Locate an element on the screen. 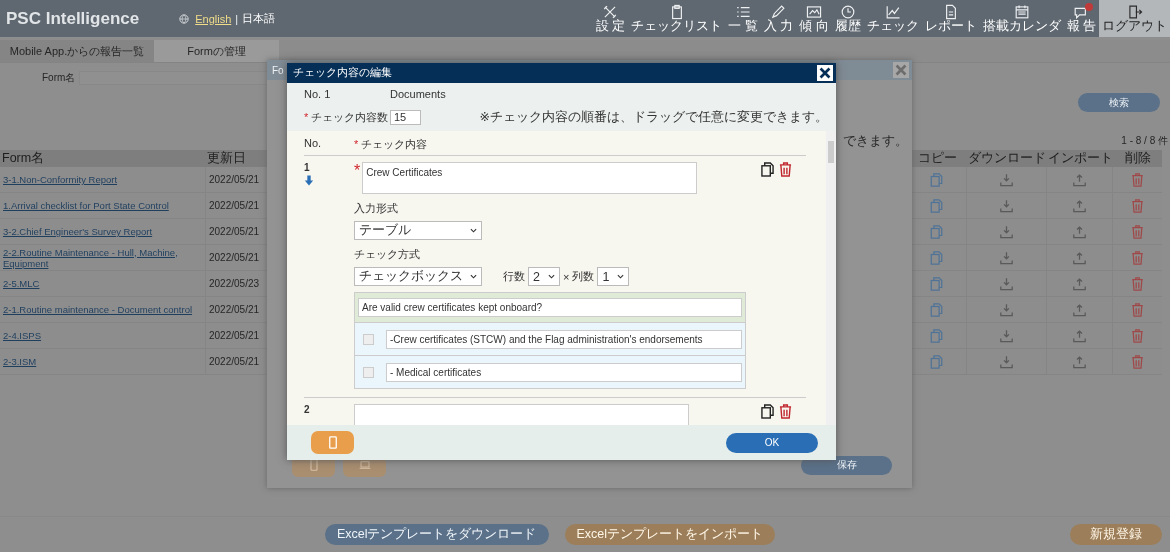 Image resolution: width=1170 pixels, height=552 pixels. language-link: English is located at coordinates (213, 18).